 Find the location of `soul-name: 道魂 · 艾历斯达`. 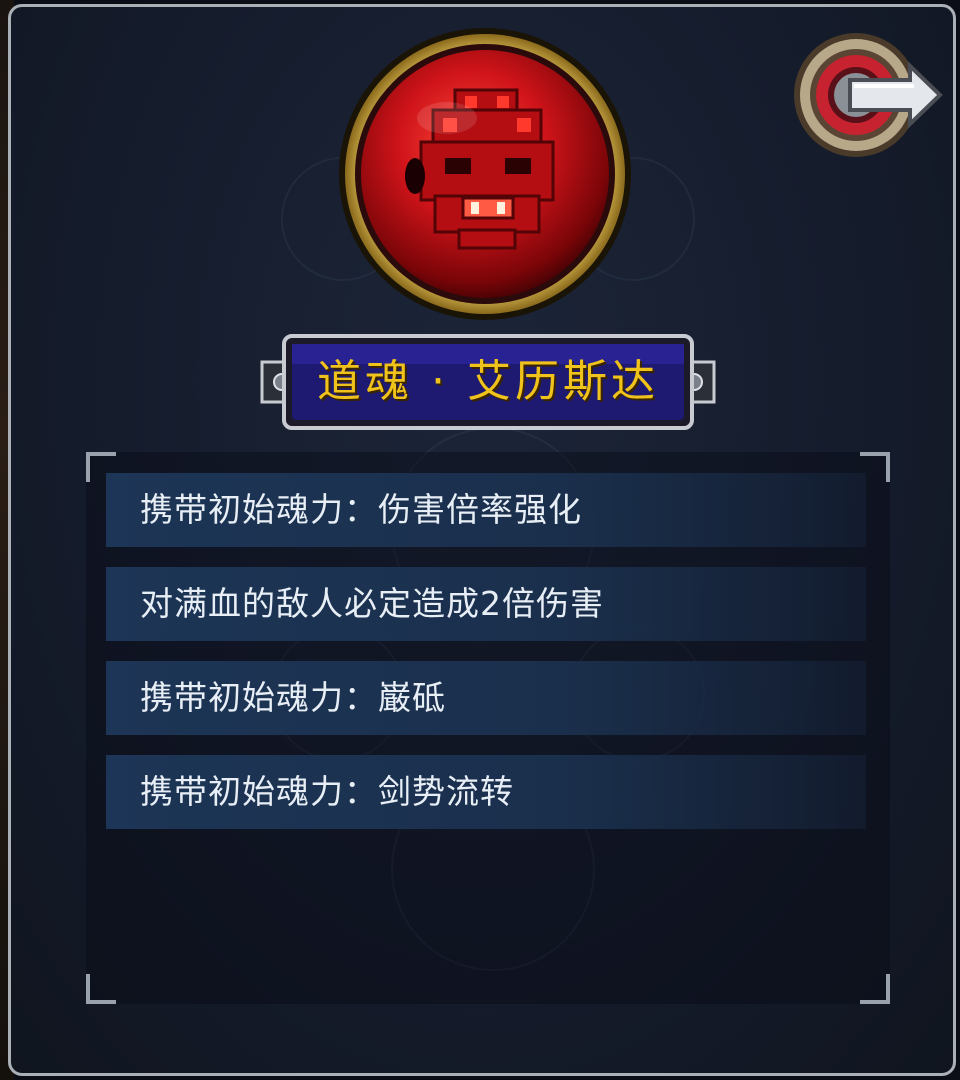

soul-name: 道魂 · 艾历斯达 is located at coordinates (488, 381).